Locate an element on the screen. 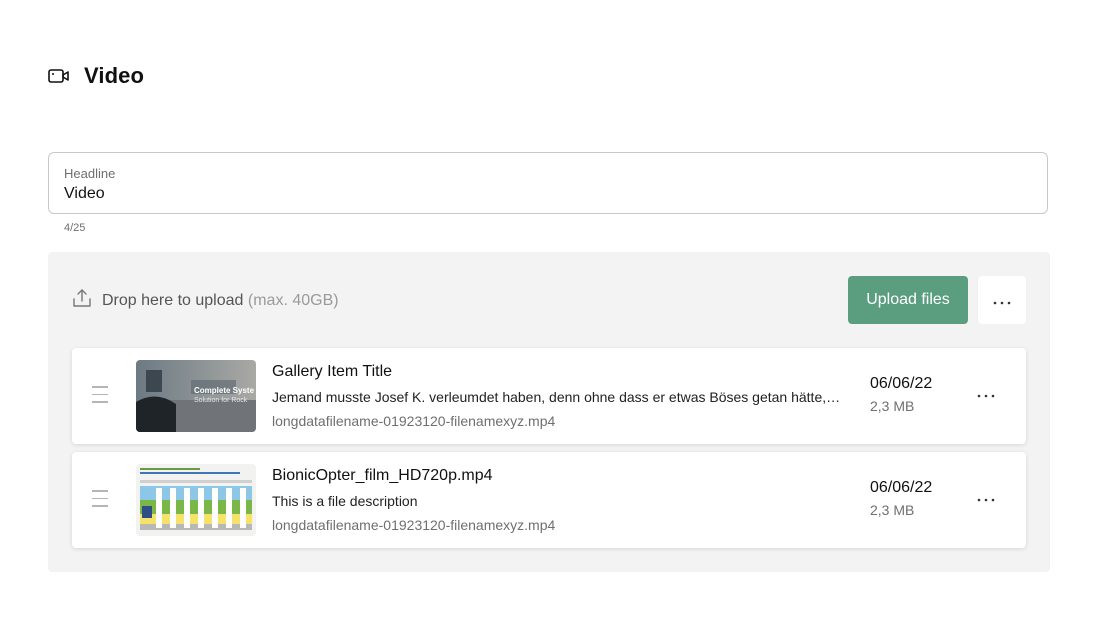 The height and width of the screenshot is (620, 1098). svg-text: Complete Syste is located at coordinates (224, 390).